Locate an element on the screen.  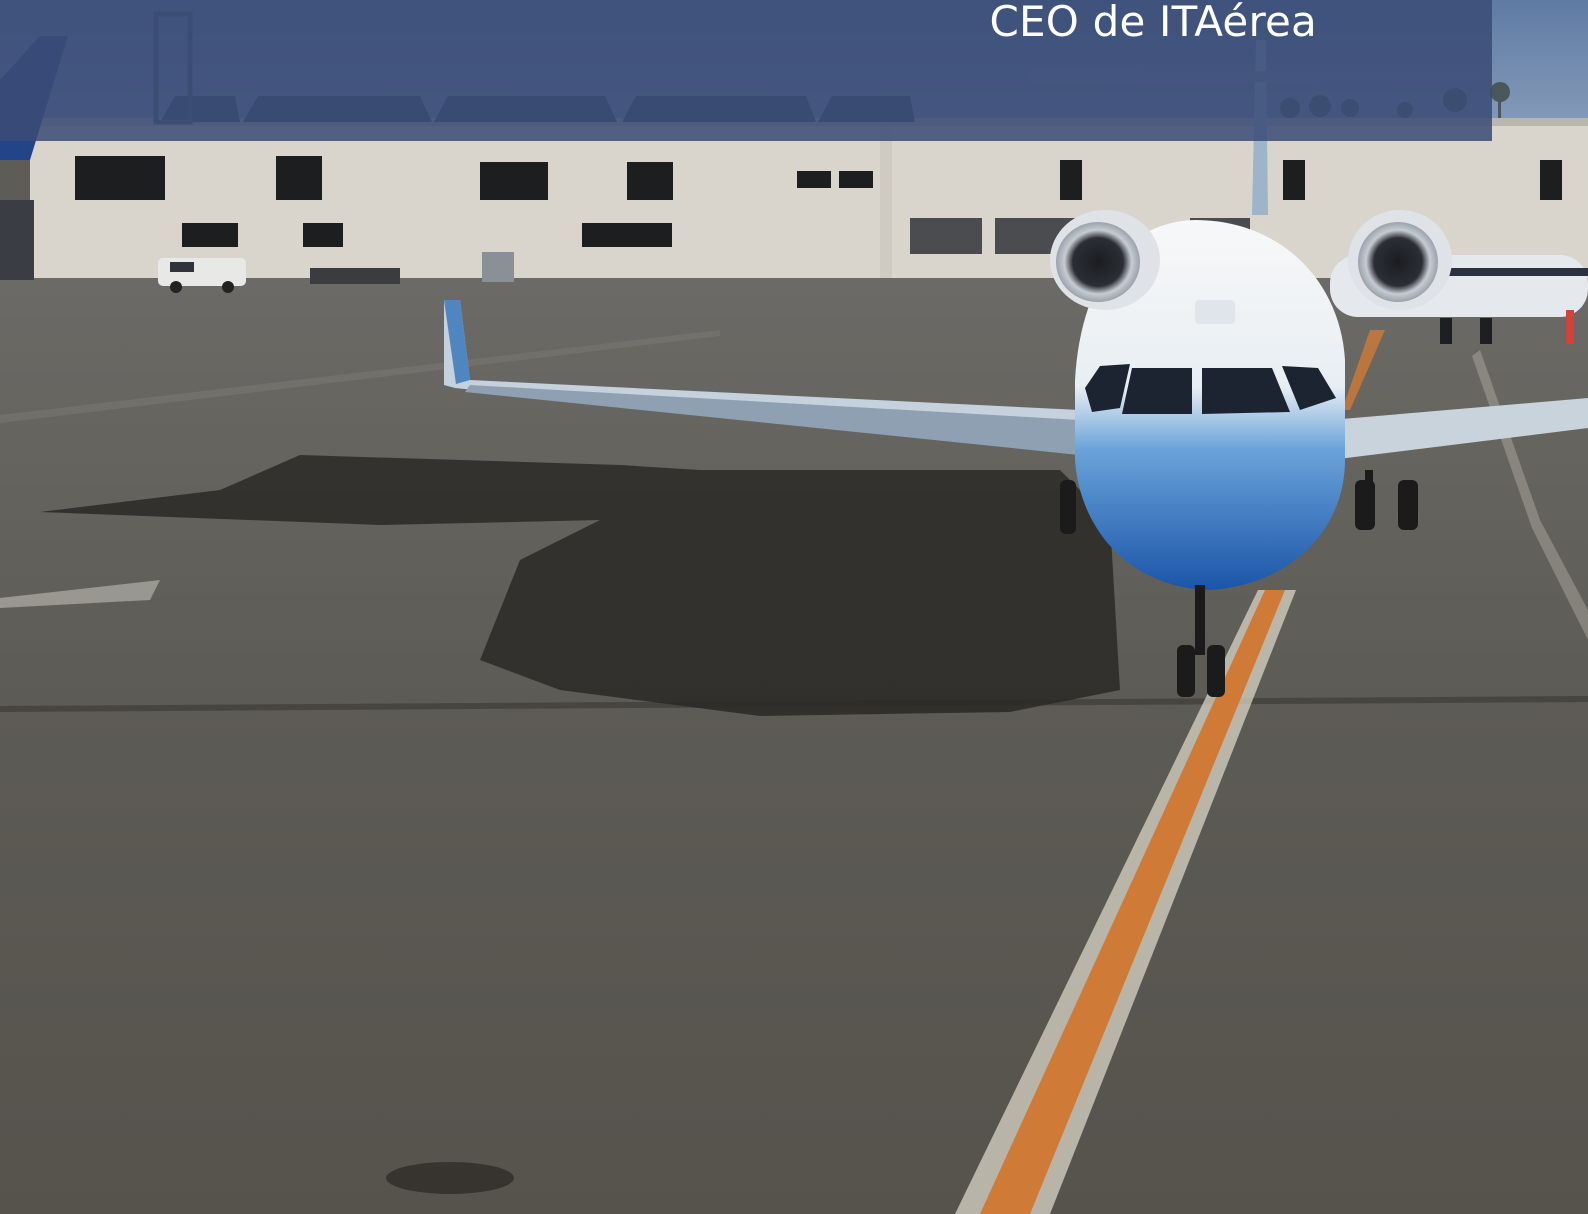
caption-band: CEO de ITAérea is located at coordinates (746, 70).